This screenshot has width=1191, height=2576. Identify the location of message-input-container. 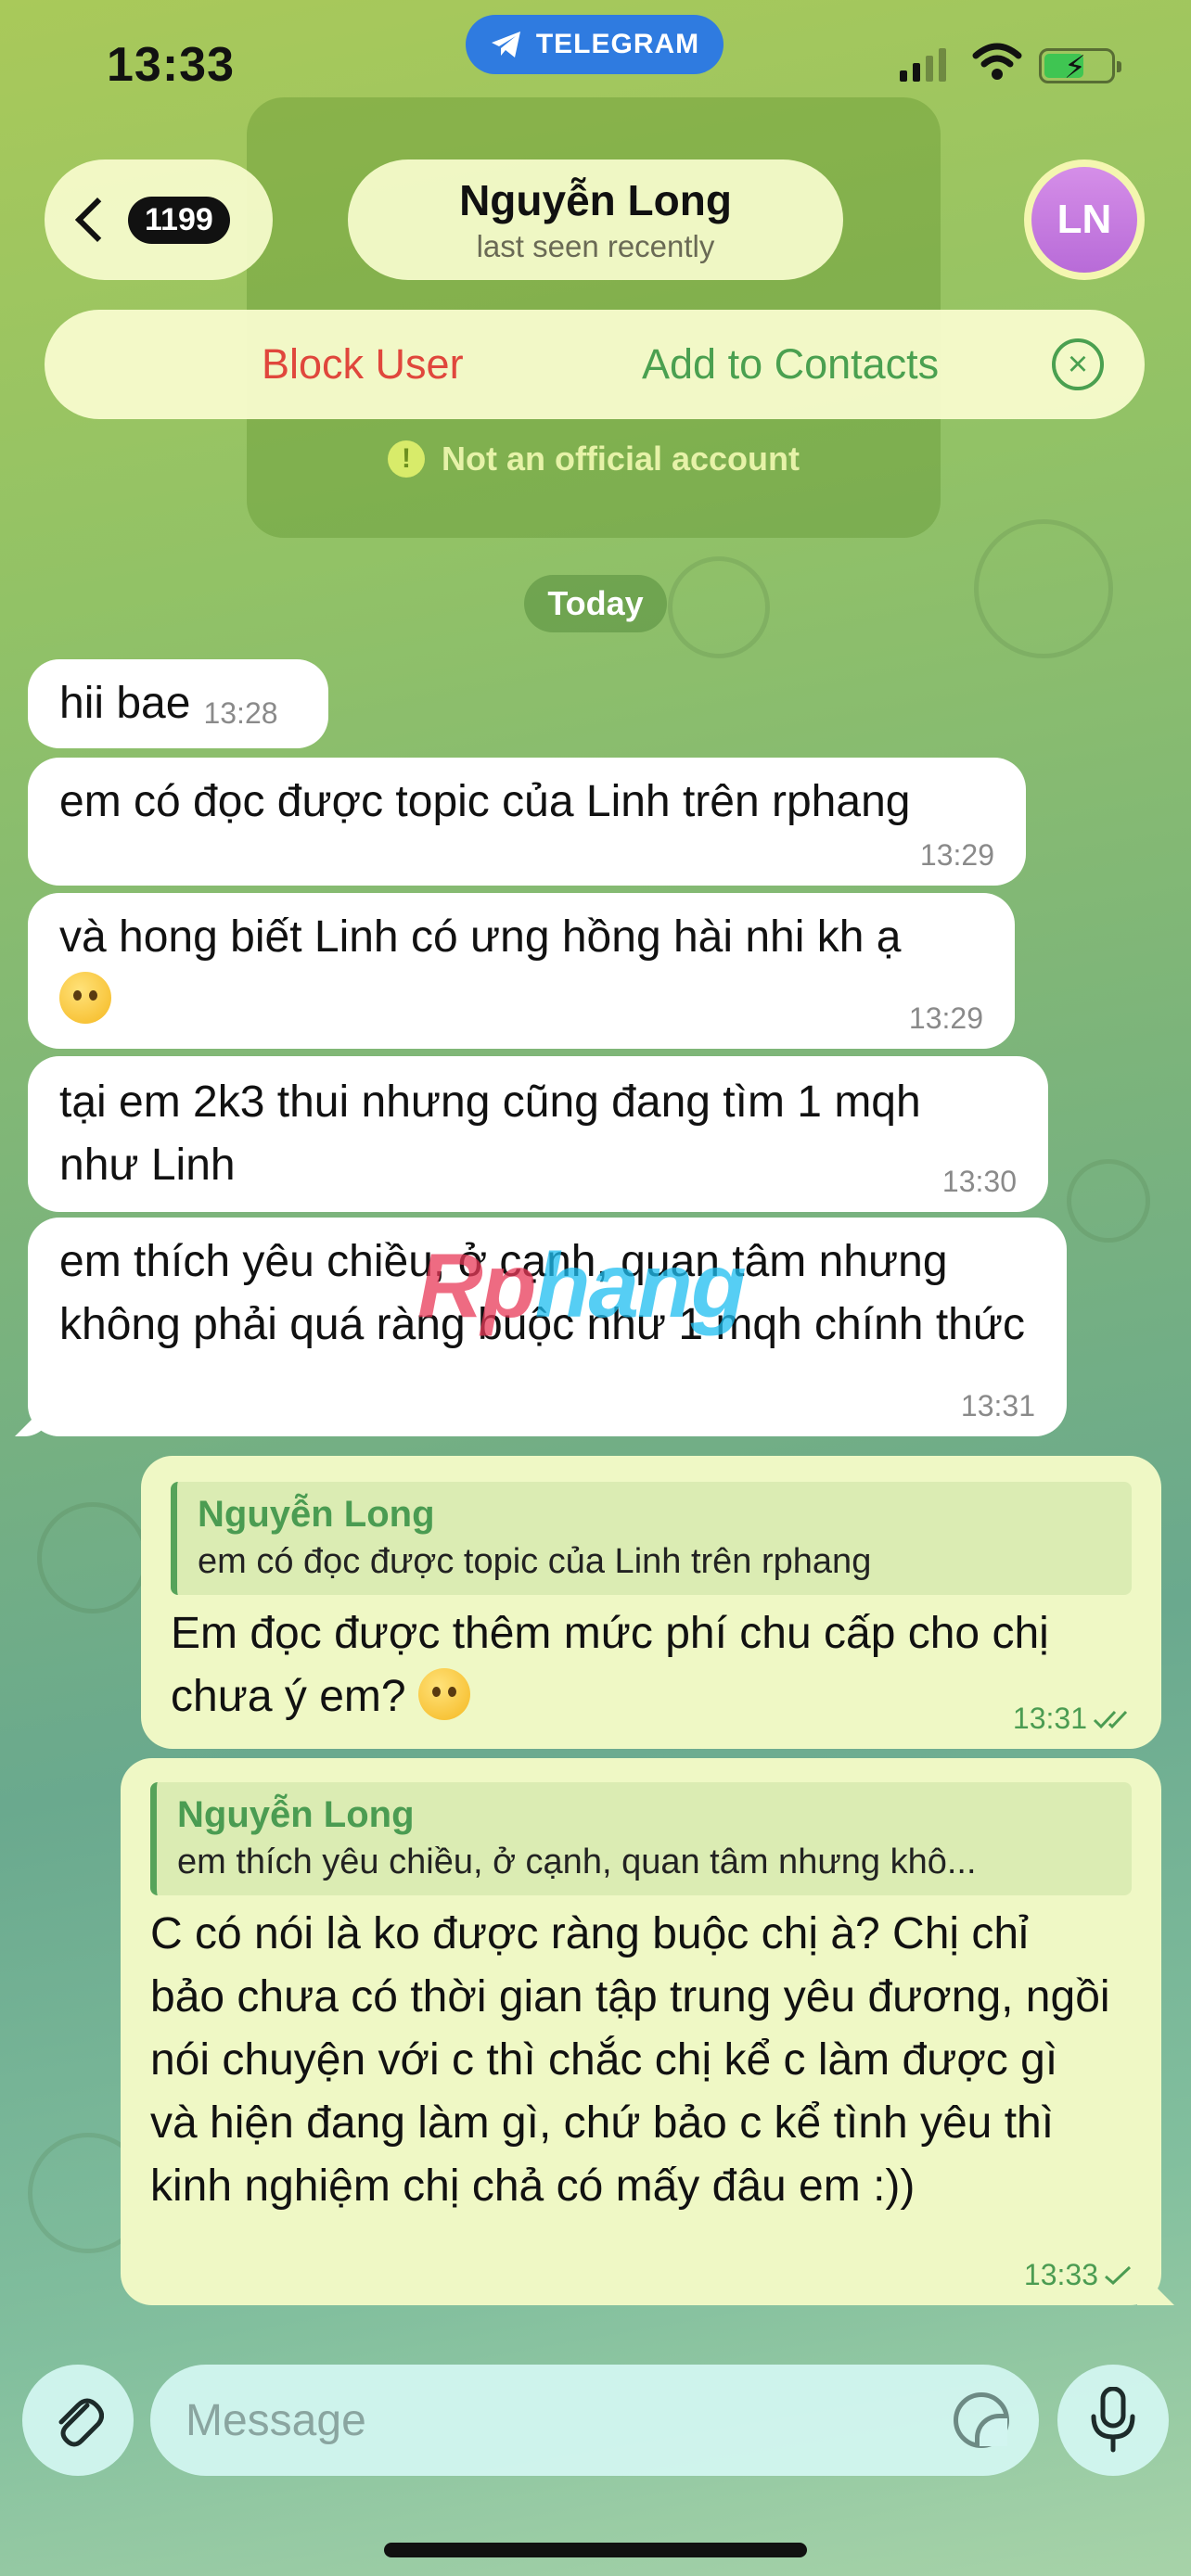
(594, 2420).